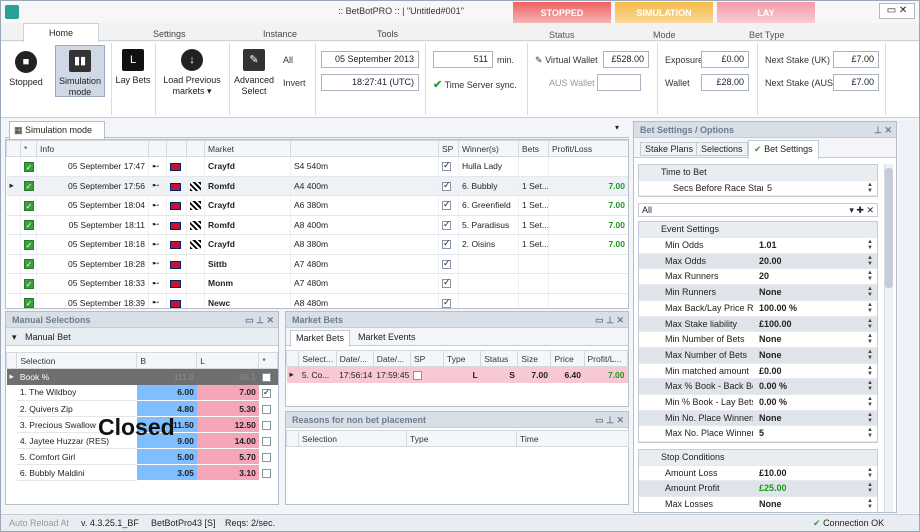 This screenshot has width=920, height=532. What do you see at coordinates (758, 309) in the screenshot?
I see `setting-row: Max Back/Lay Price Ra 100.00 % ▲ ▼` at bounding box center [758, 309].